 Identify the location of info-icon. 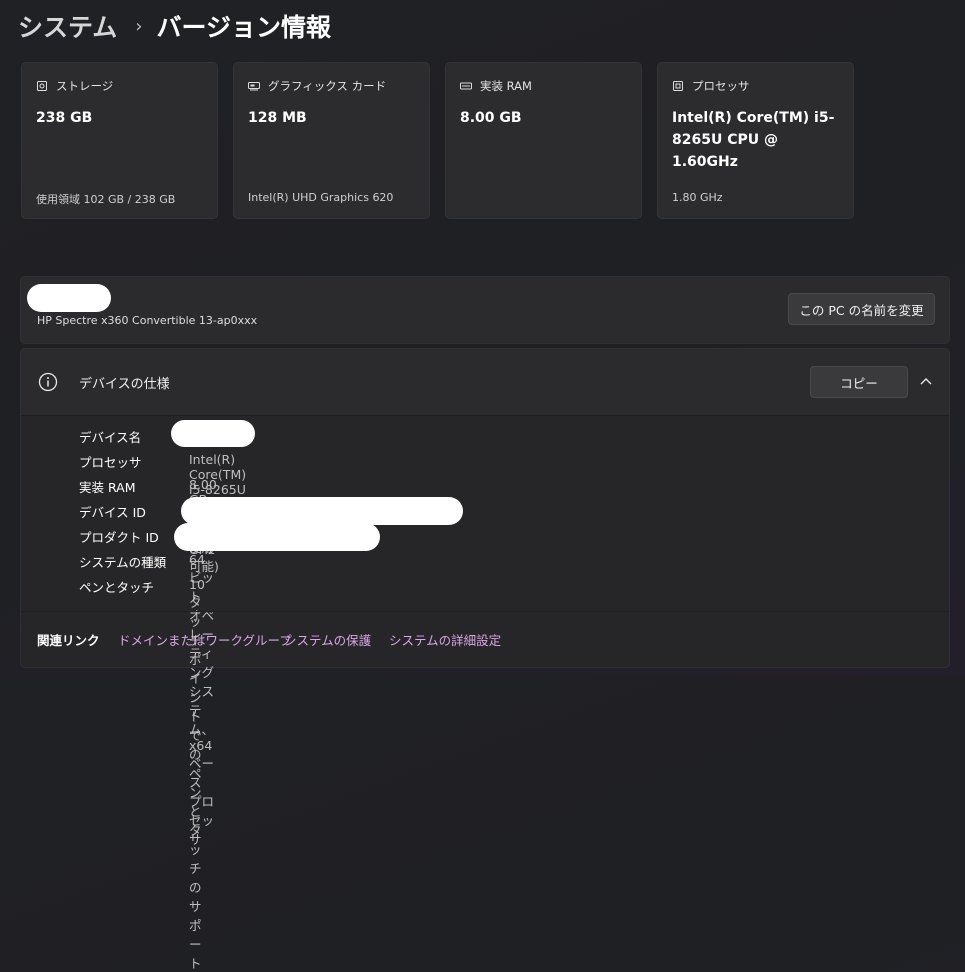
(48, 382).